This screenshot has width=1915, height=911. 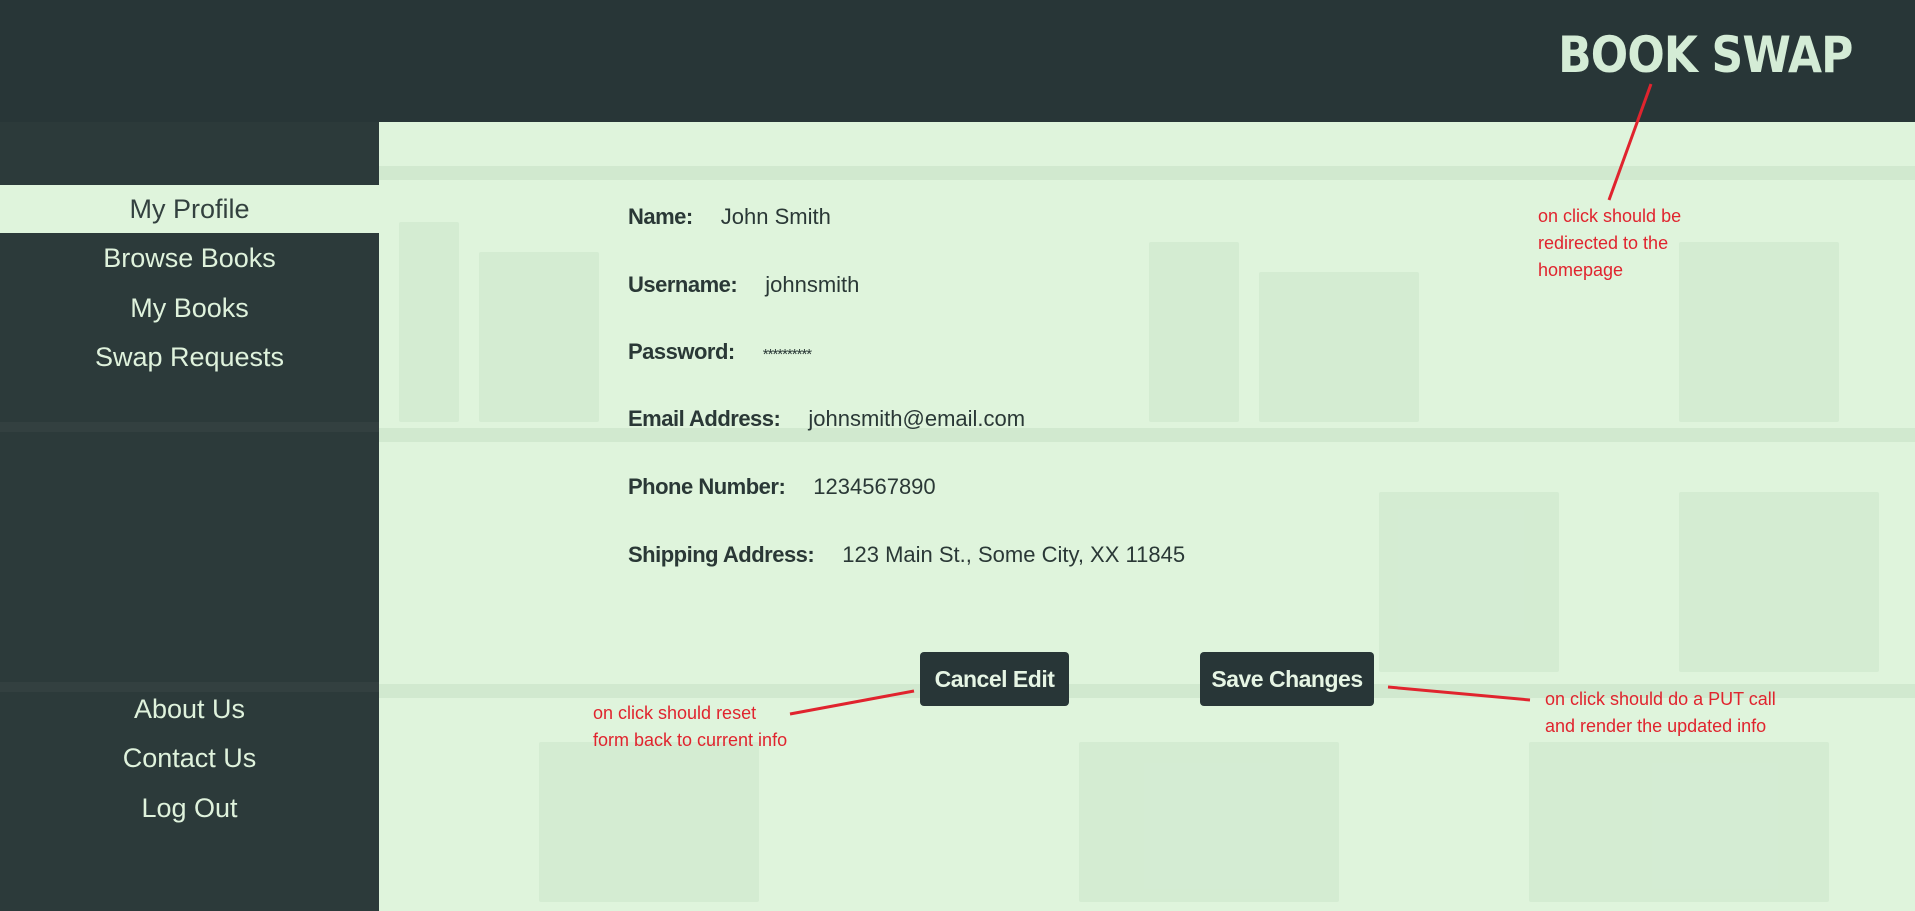 I want to click on brand-annotation-arrow, so click(x=1630, y=142).